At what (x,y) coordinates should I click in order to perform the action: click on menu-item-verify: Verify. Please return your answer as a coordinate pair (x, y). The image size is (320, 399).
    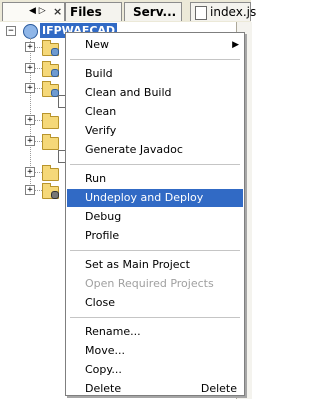
    Looking at the image, I should click on (155, 131).